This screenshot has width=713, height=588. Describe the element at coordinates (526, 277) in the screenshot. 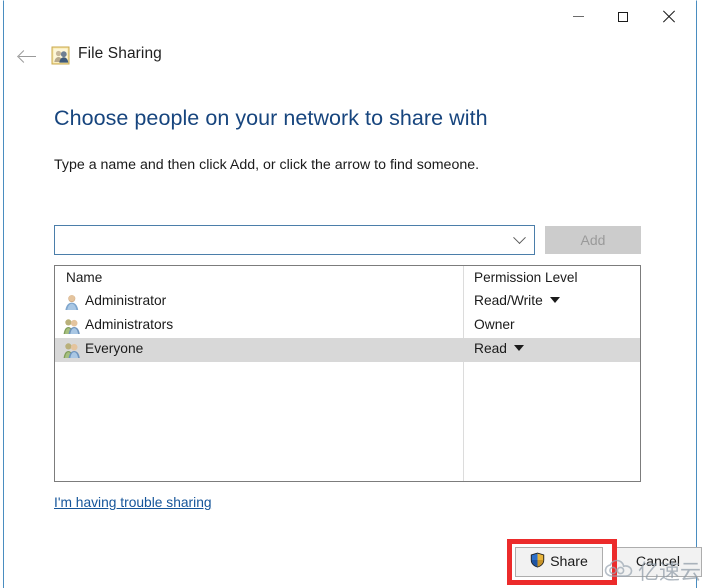

I see `column-header-permission: Permission Level` at that location.